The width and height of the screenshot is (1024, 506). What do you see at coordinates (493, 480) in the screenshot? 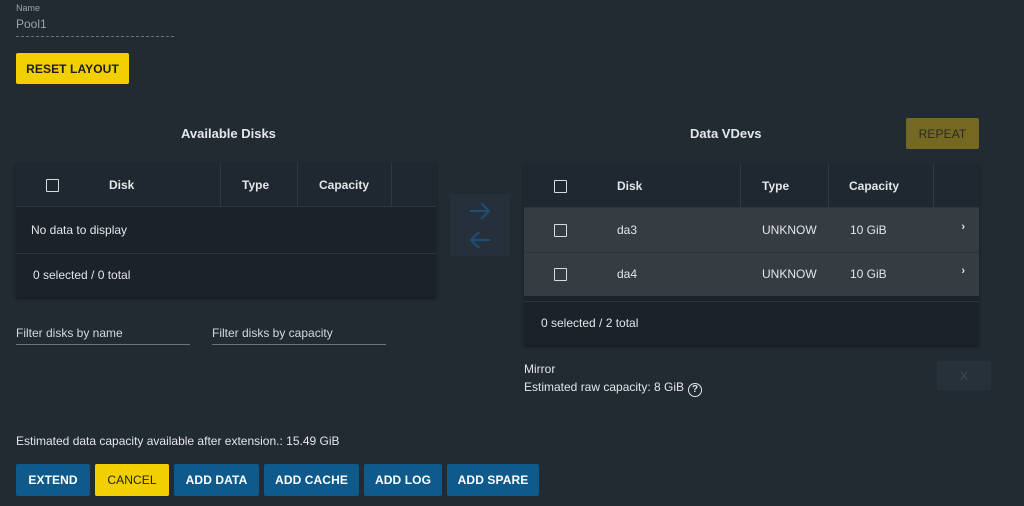
I see `add-spare-button: ADD SPARE` at bounding box center [493, 480].